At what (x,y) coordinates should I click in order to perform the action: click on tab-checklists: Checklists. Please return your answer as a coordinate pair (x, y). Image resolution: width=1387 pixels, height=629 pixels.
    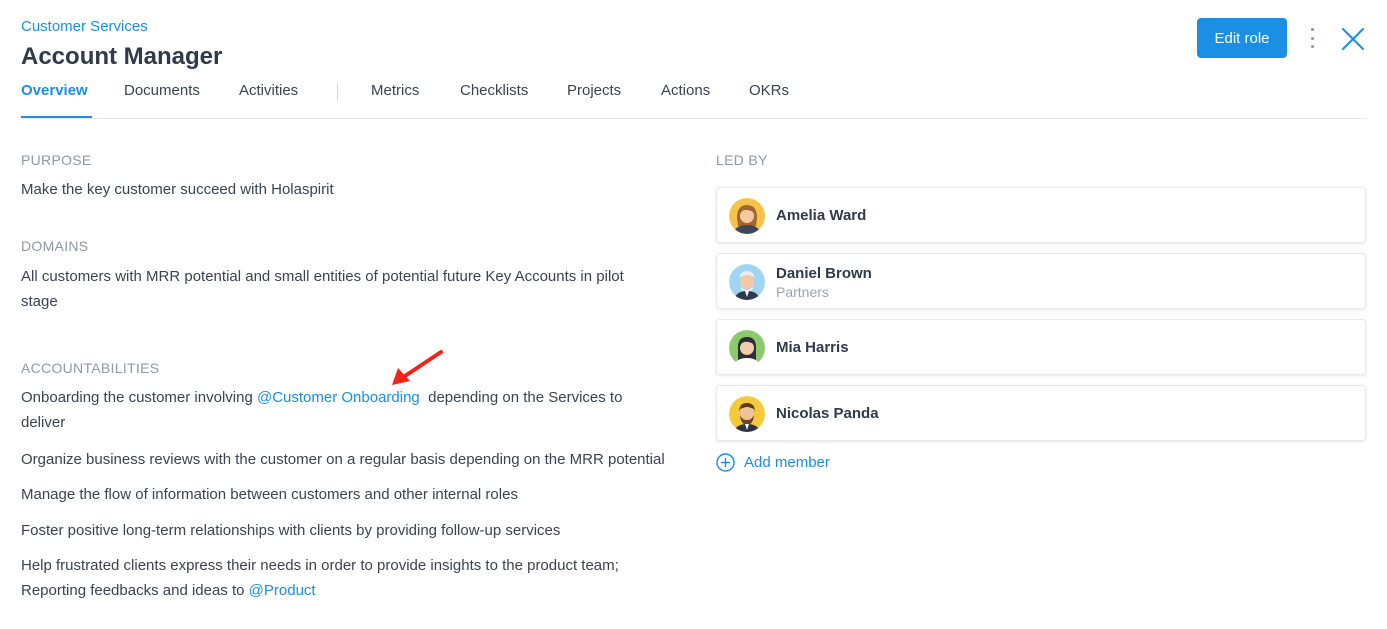
    Looking at the image, I should click on (494, 100).